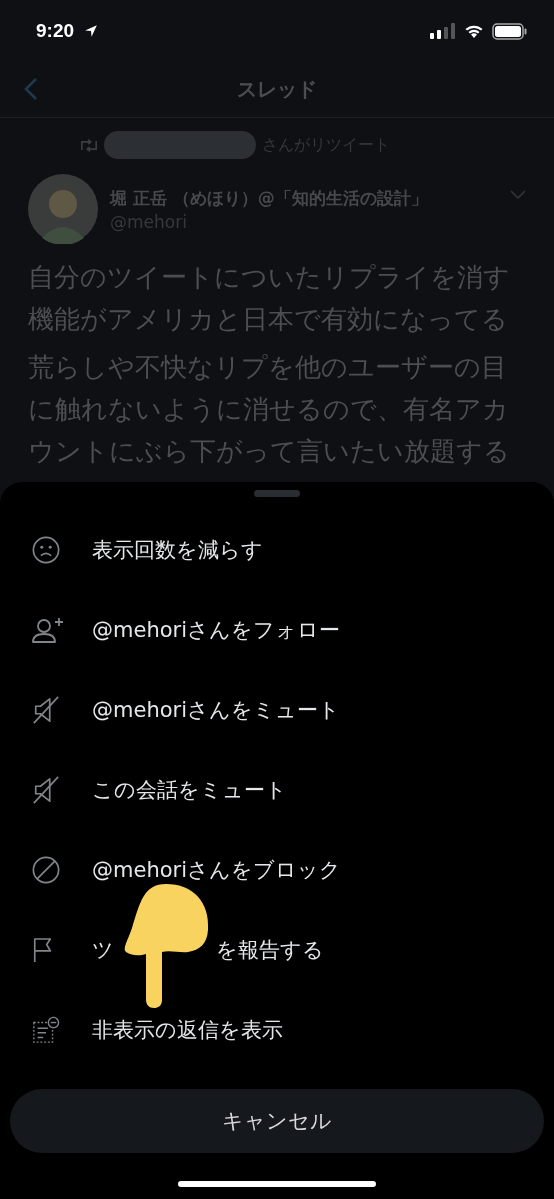 This screenshot has width=554, height=1199. Describe the element at coordinates (63, 209) in the screenshot. I see `avatar` at that location.